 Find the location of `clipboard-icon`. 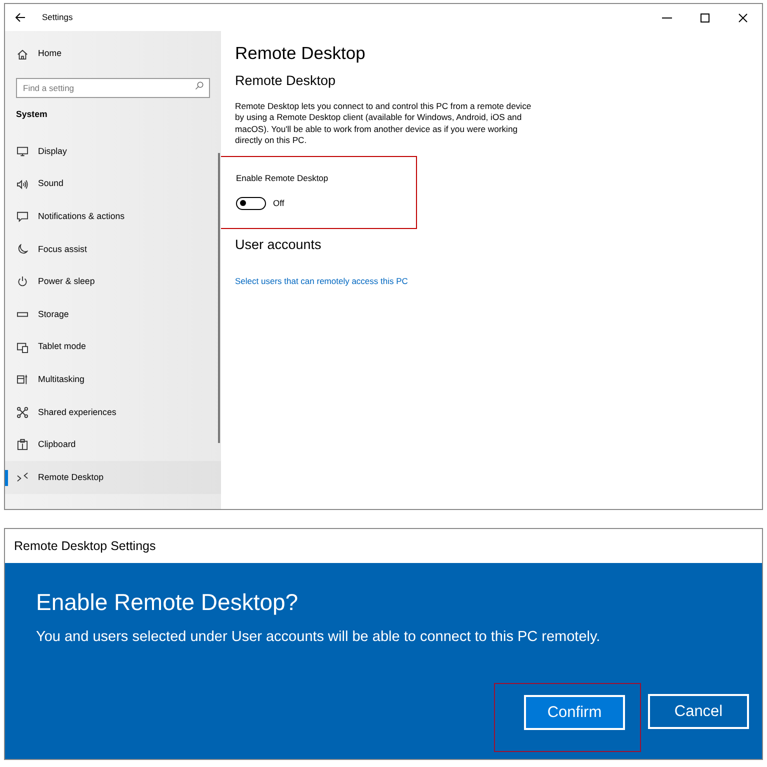

clipboard-icon is located at coordinates (22, 444).